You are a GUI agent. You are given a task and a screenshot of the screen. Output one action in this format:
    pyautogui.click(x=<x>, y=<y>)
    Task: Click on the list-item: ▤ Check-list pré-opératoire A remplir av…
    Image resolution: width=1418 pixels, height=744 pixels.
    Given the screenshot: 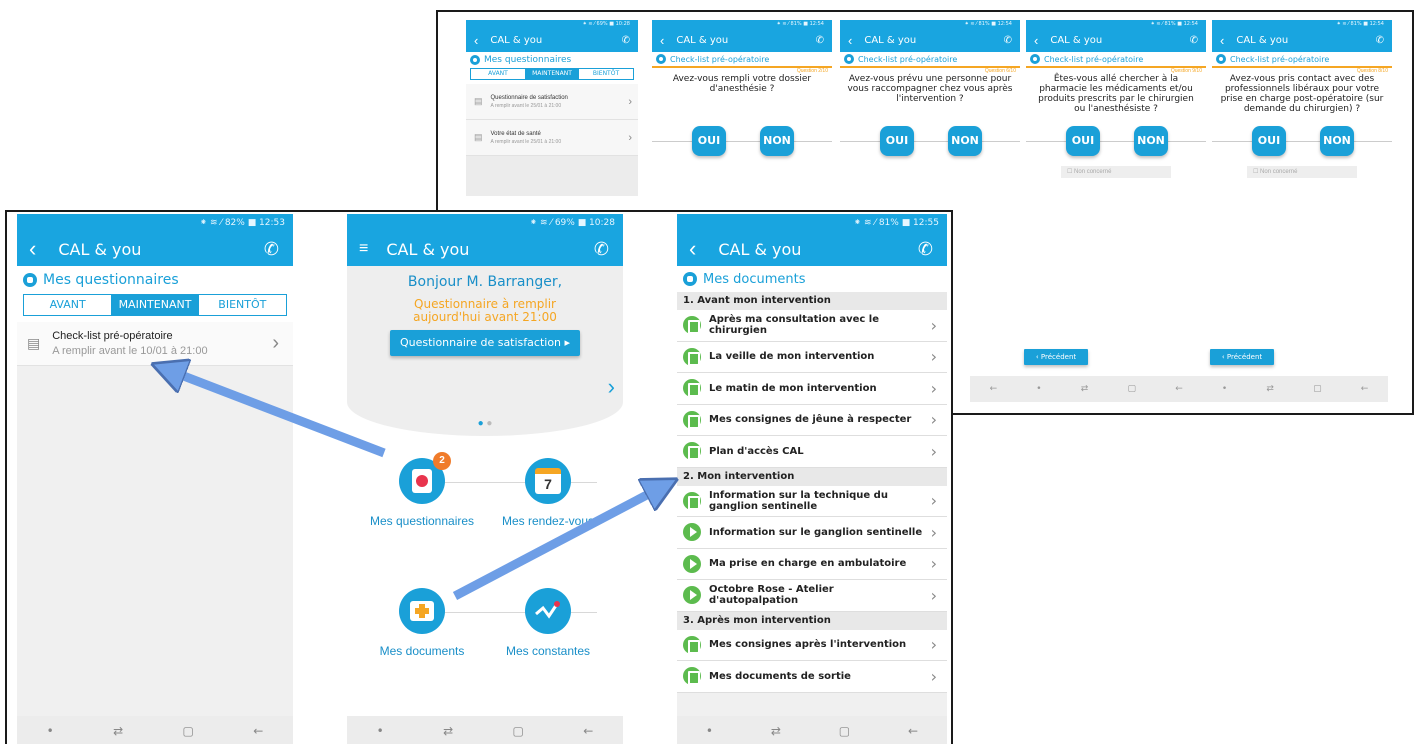 What is the action you would take?
    pyautogui.click(x=155, y=344)
    